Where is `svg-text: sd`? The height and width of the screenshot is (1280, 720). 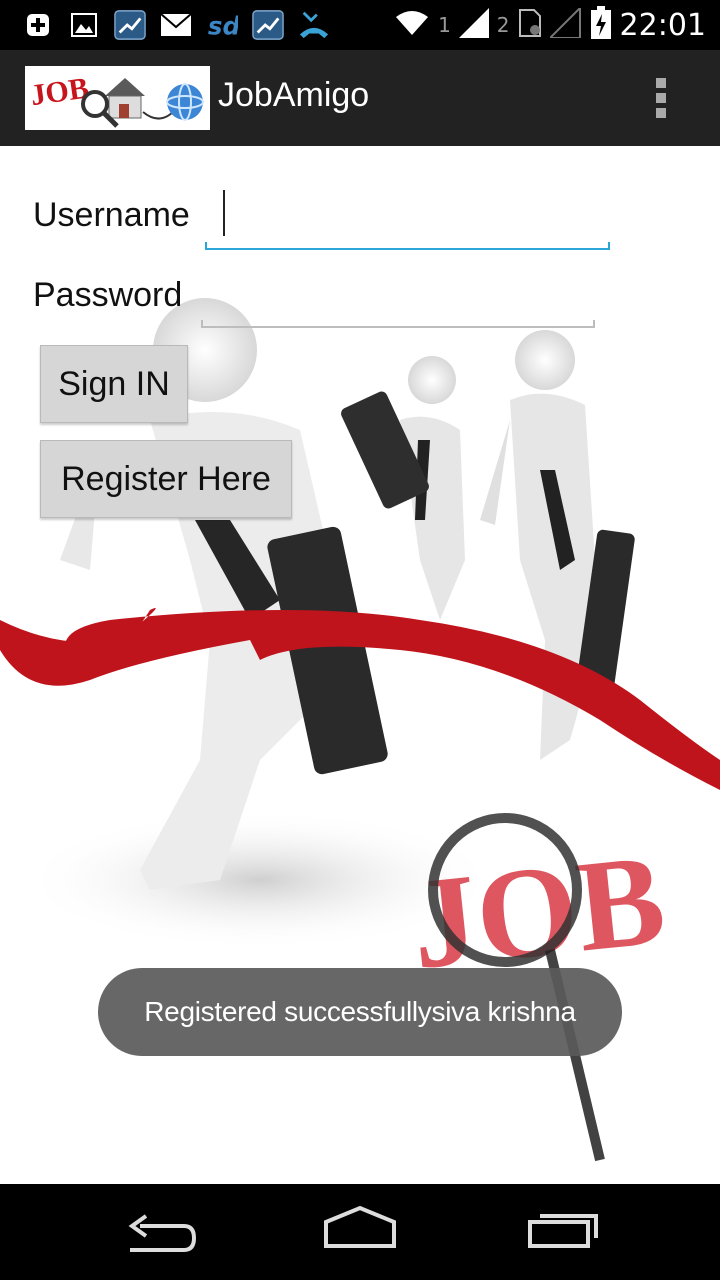 svg-text: sd is located at coordinates (223, 25).